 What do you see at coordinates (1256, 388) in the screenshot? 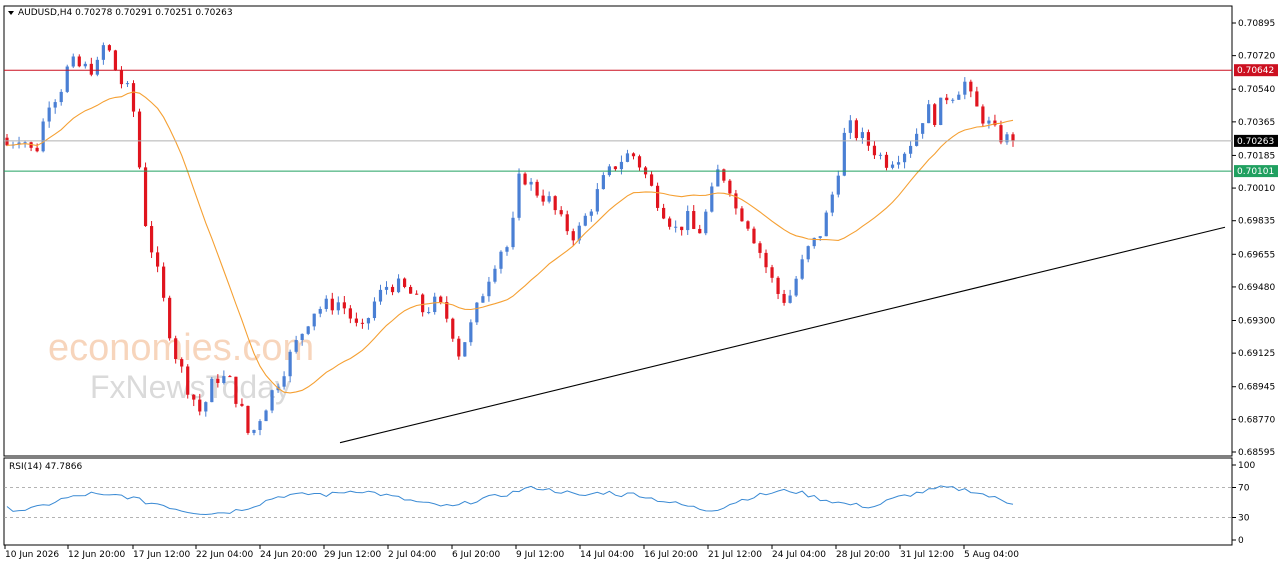
I see `y-tick-label: 0.68945` at bounding box center [1256, 388].